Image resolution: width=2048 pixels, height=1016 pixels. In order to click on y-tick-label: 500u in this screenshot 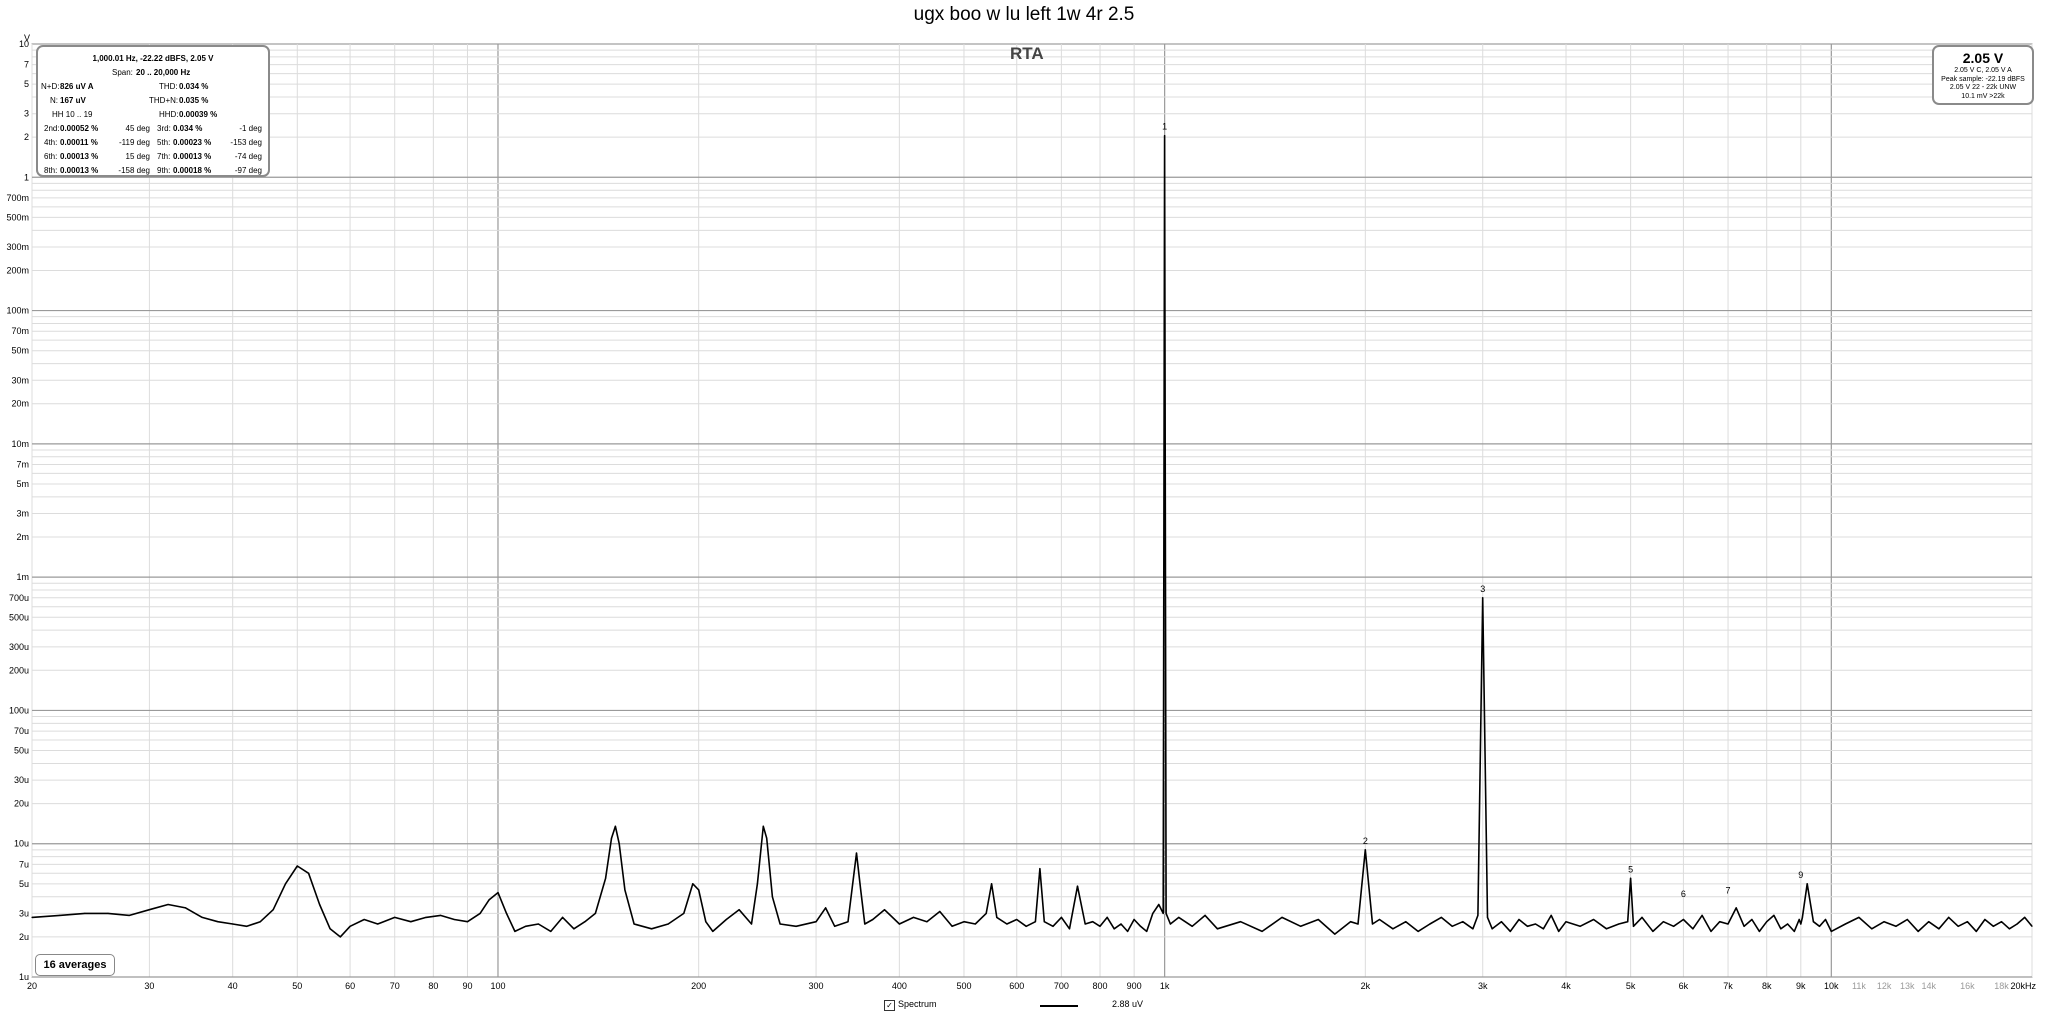, I will do `click(19, 617)`.